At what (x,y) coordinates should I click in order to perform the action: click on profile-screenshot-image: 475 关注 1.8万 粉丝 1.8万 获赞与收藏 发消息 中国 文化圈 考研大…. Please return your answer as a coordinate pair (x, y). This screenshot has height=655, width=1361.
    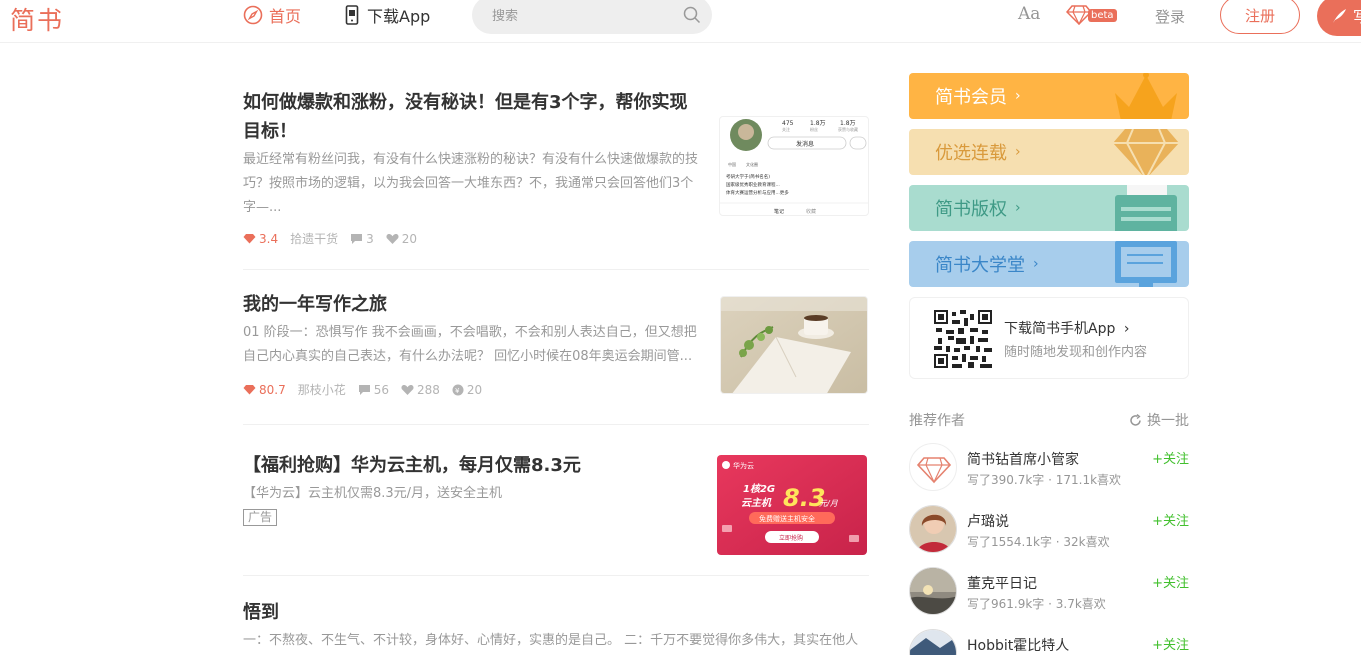
    Looking at the image, I should click on (794, 167).